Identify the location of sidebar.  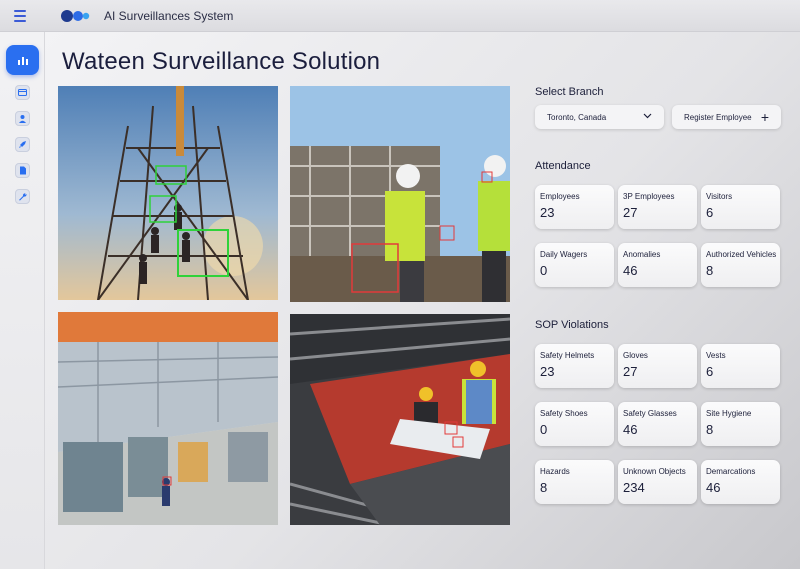
(22, 300).